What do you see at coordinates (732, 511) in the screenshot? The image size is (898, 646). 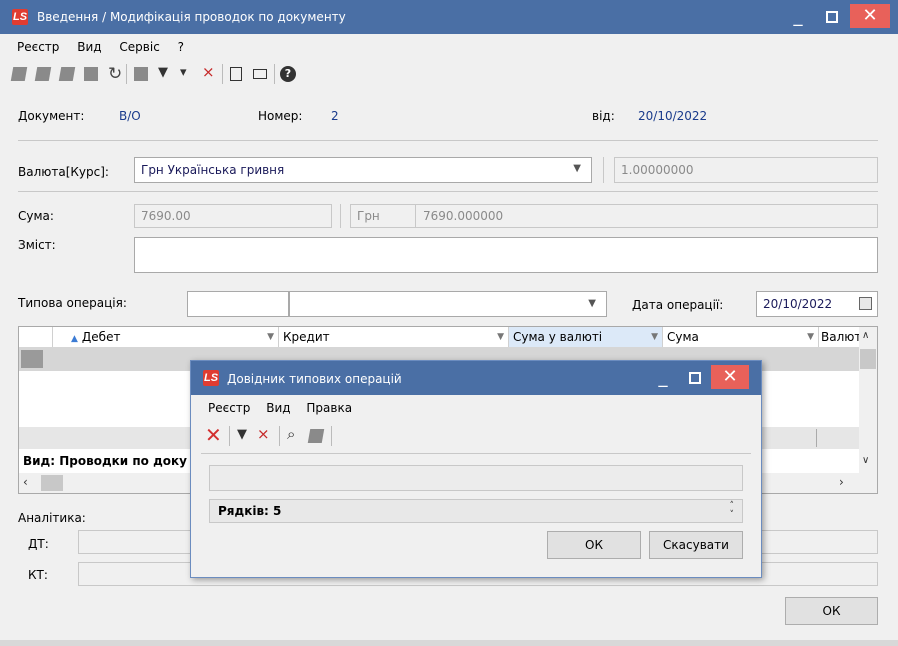 I see `rows-spinner-icon: ˄ ˅` at bounding box center [732, 511].